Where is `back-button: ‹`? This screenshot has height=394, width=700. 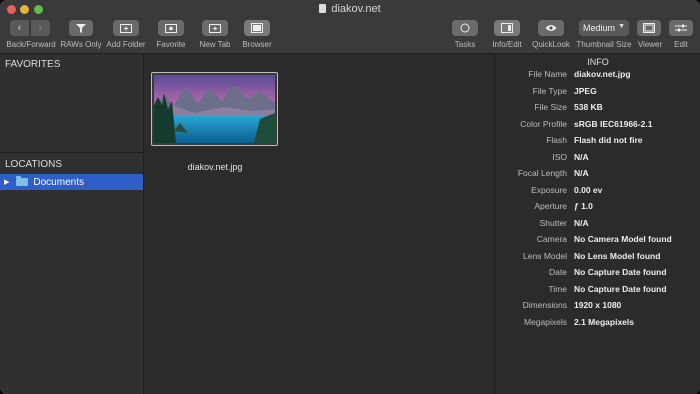
back-button: ‹ is located at coordinates (19, 28).